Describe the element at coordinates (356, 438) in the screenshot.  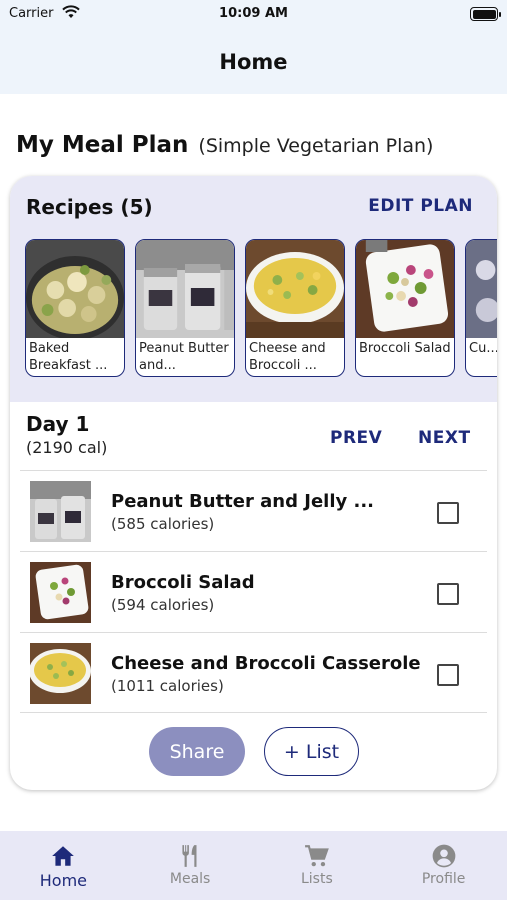
I see `prev-day-button: PREV` at that location.